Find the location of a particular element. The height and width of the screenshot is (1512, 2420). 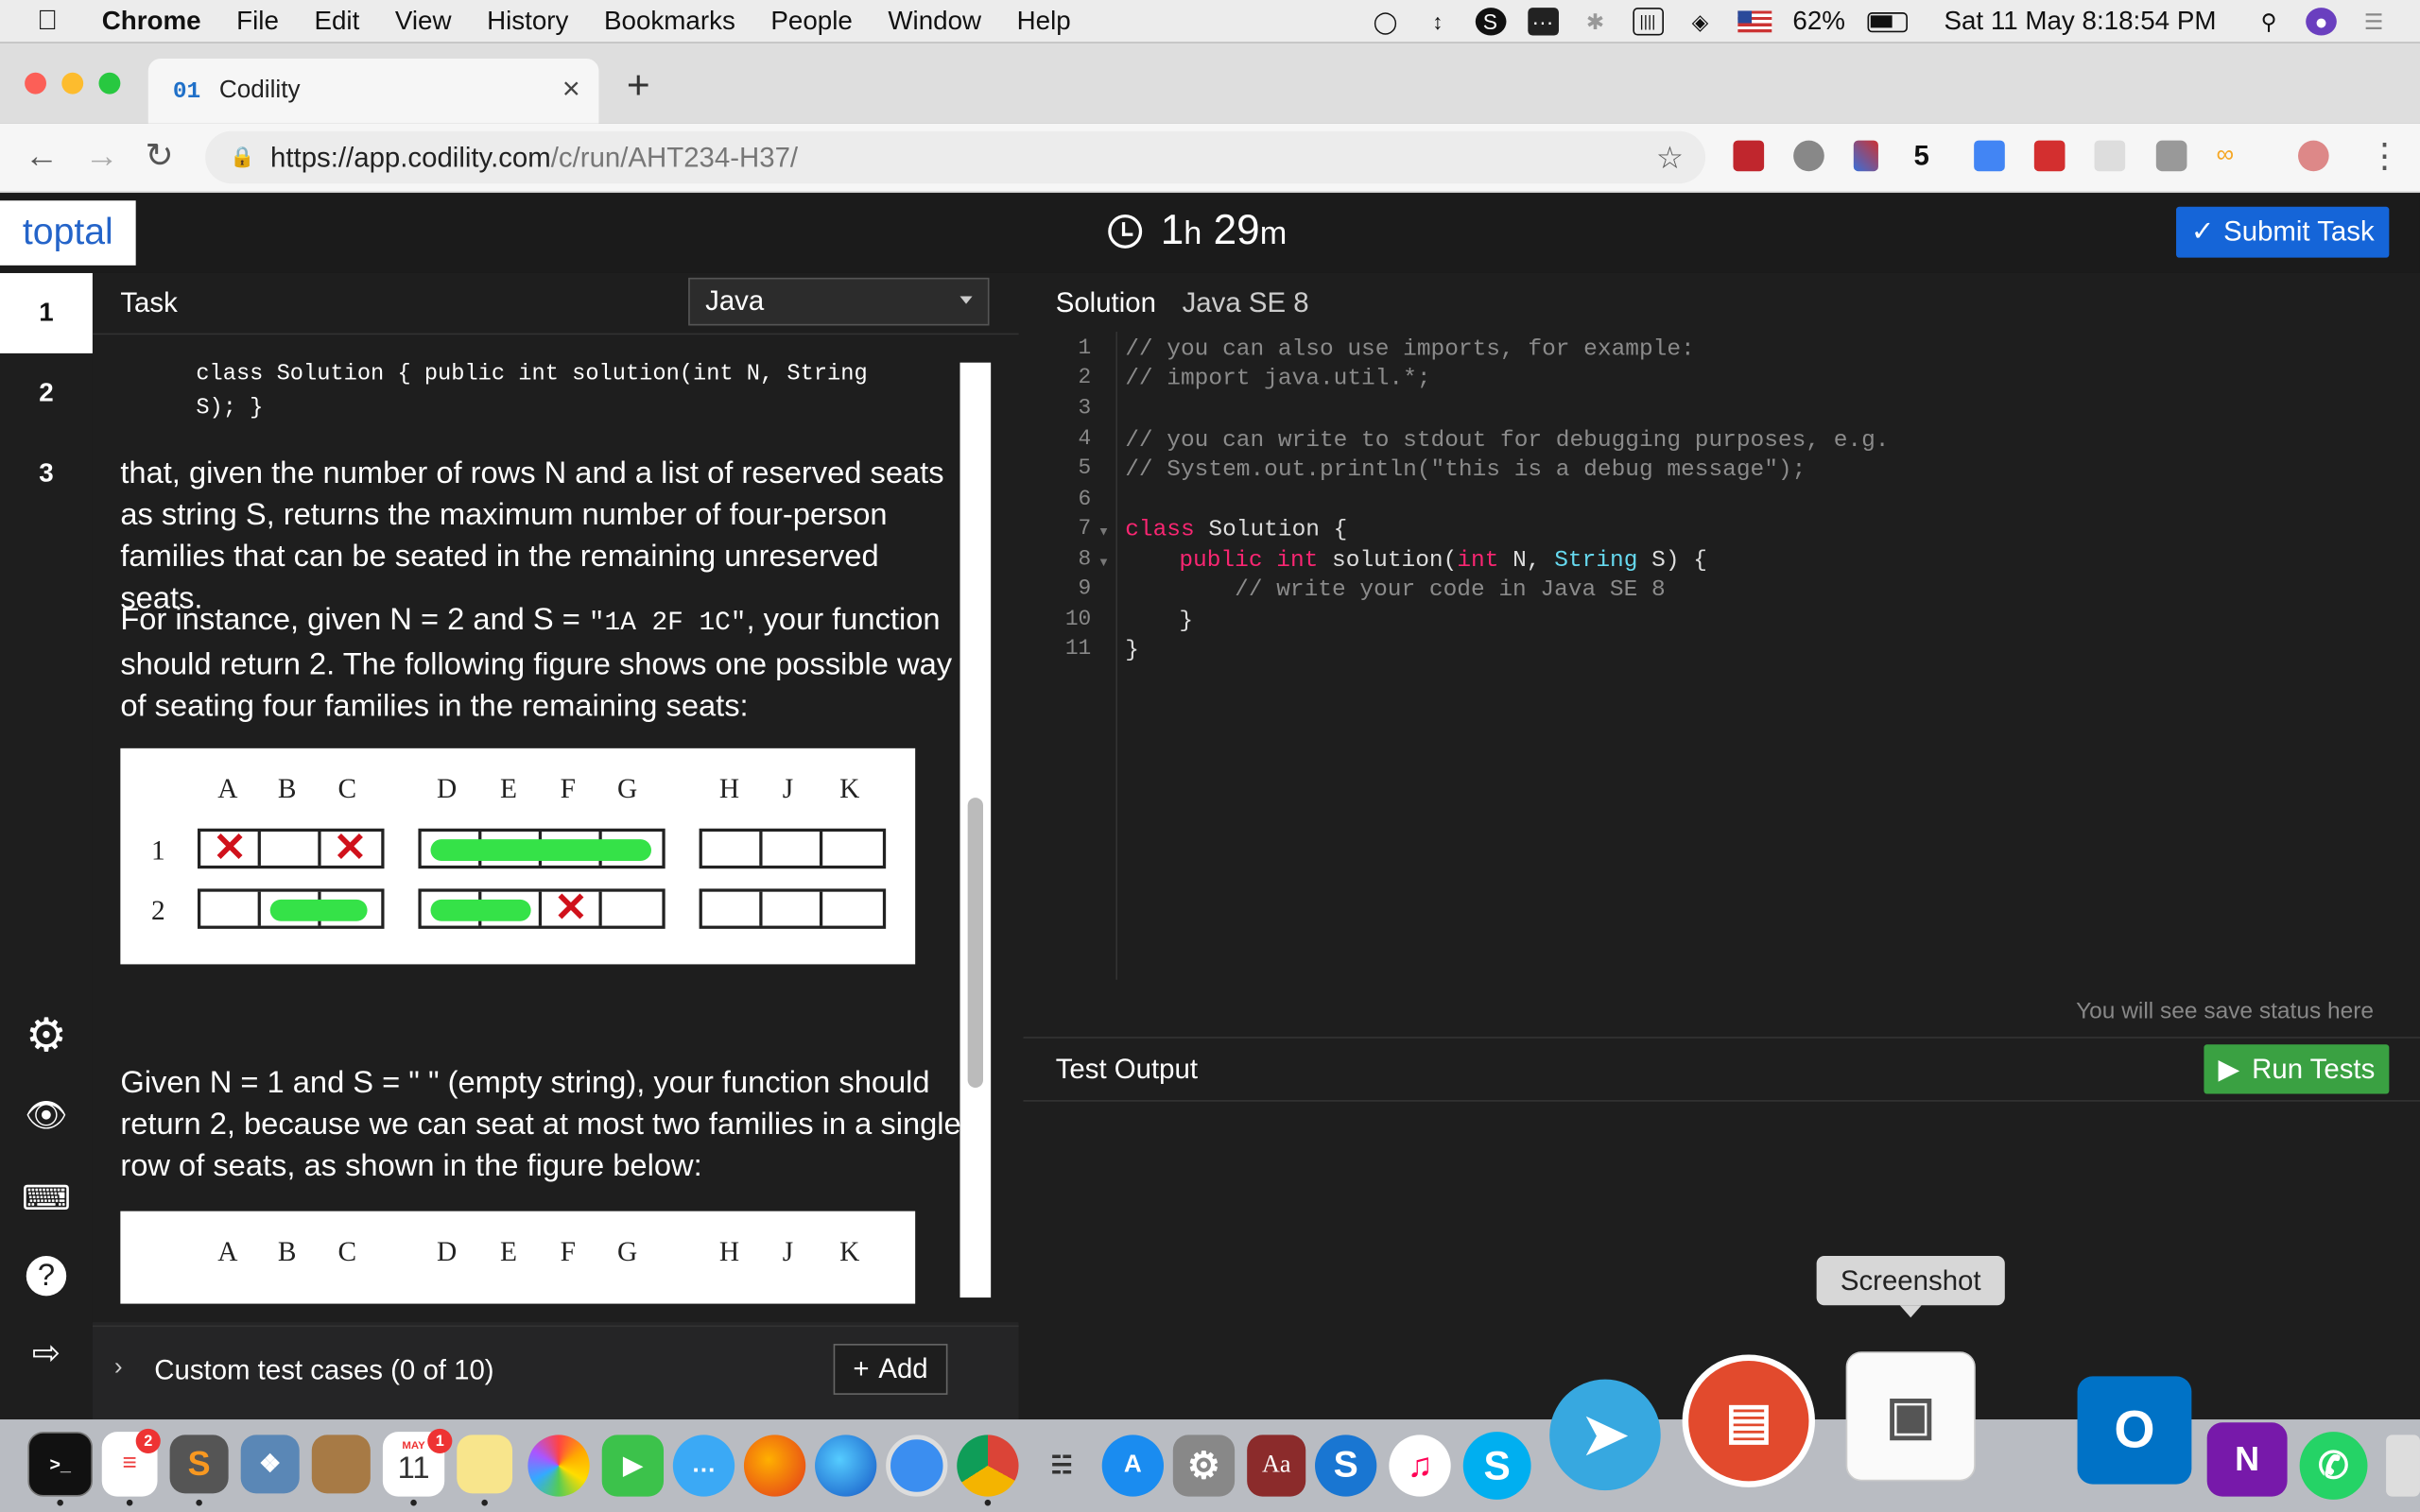

photos-icon is located at coordinates (558, 1466).